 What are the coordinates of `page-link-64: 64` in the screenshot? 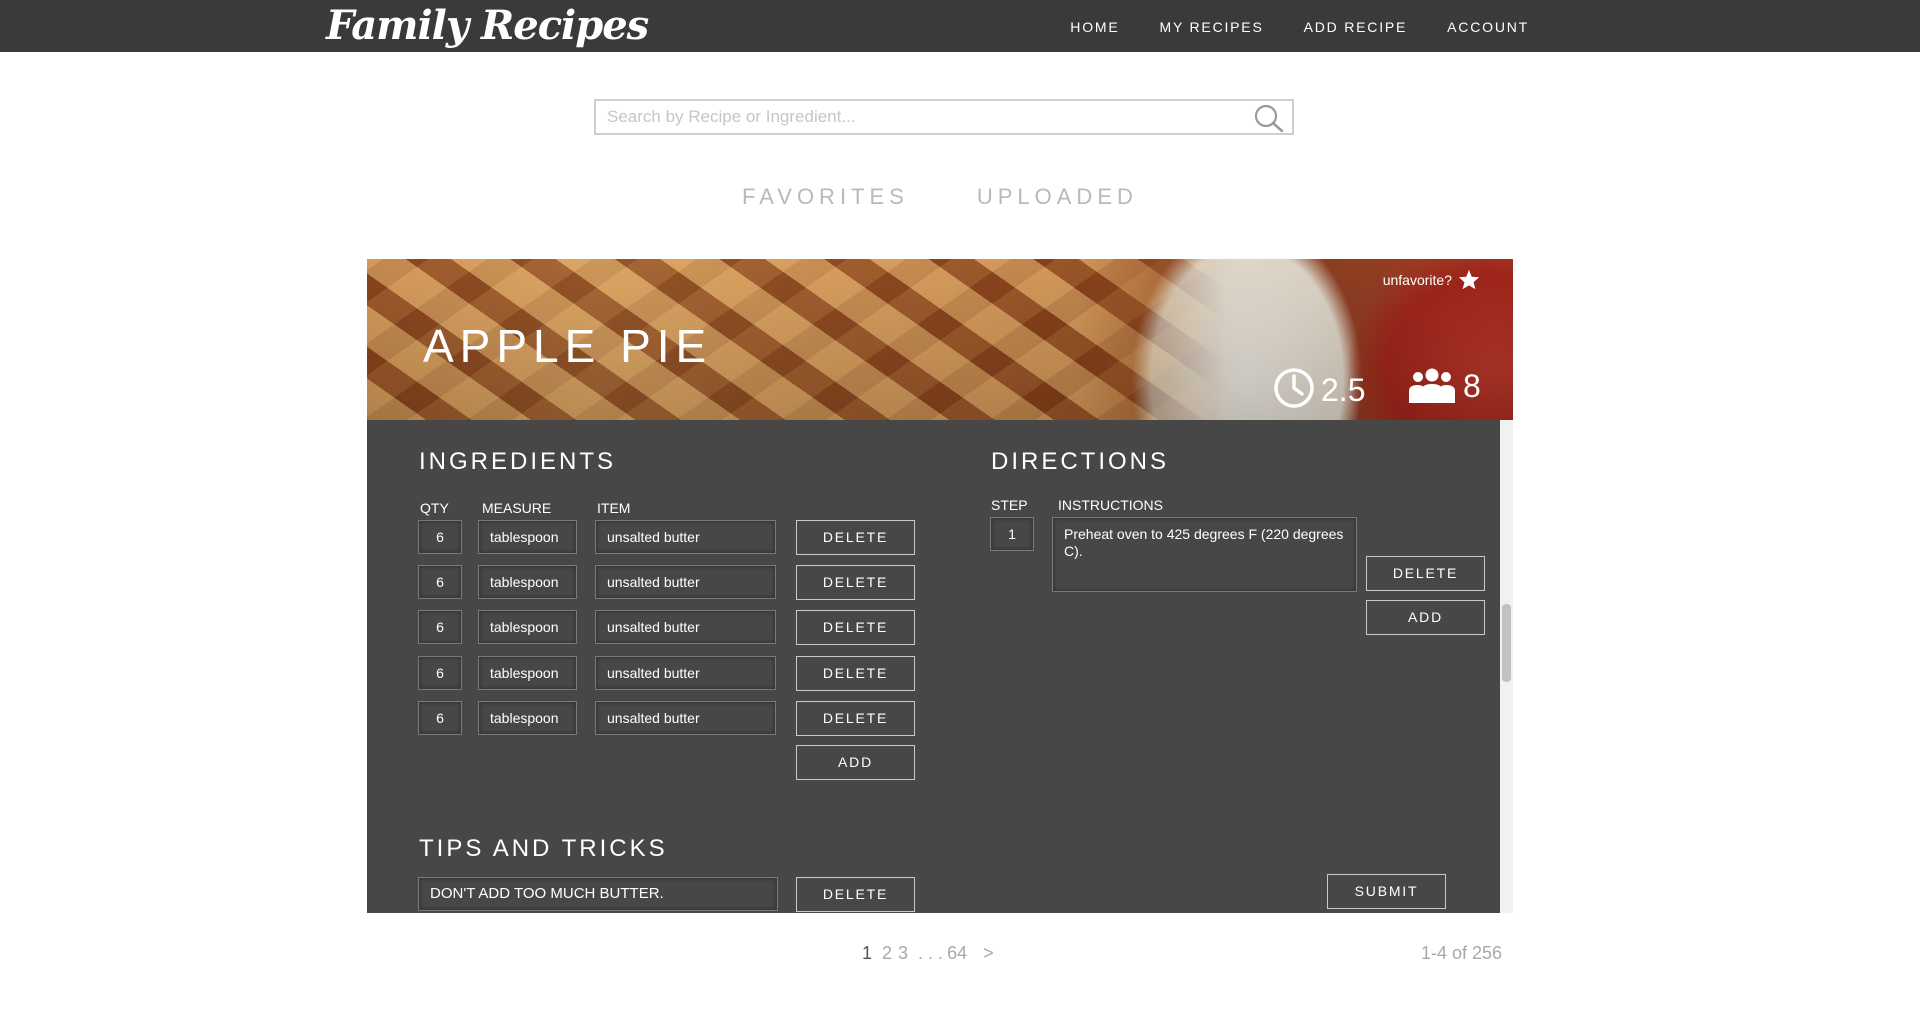 It's located at (957, 953).